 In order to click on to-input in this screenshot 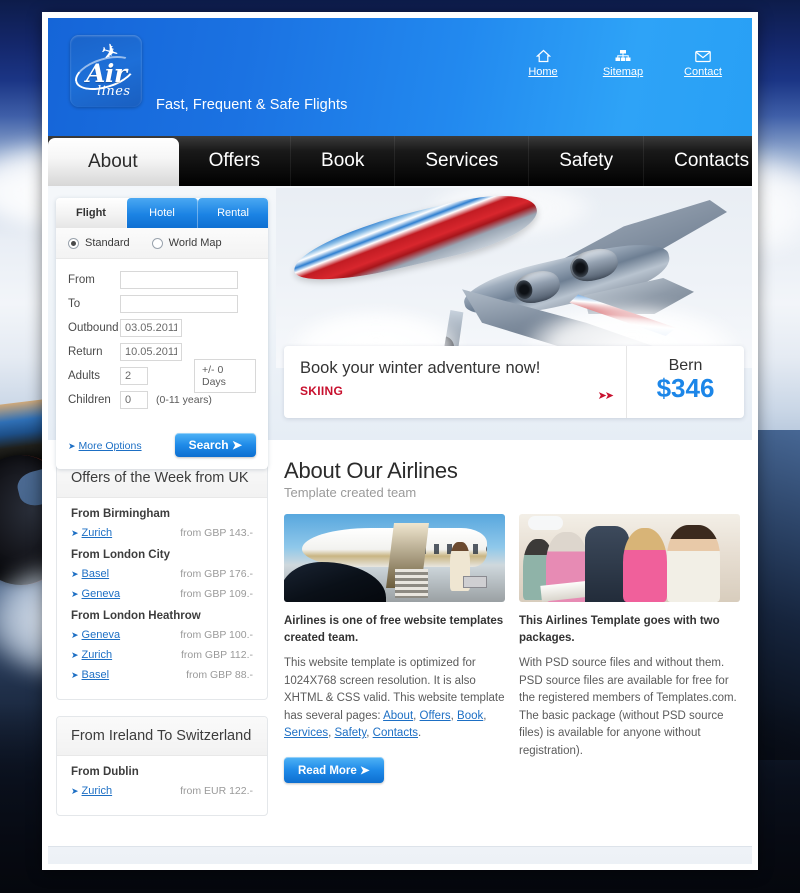, I will do `click(179, 304)`.